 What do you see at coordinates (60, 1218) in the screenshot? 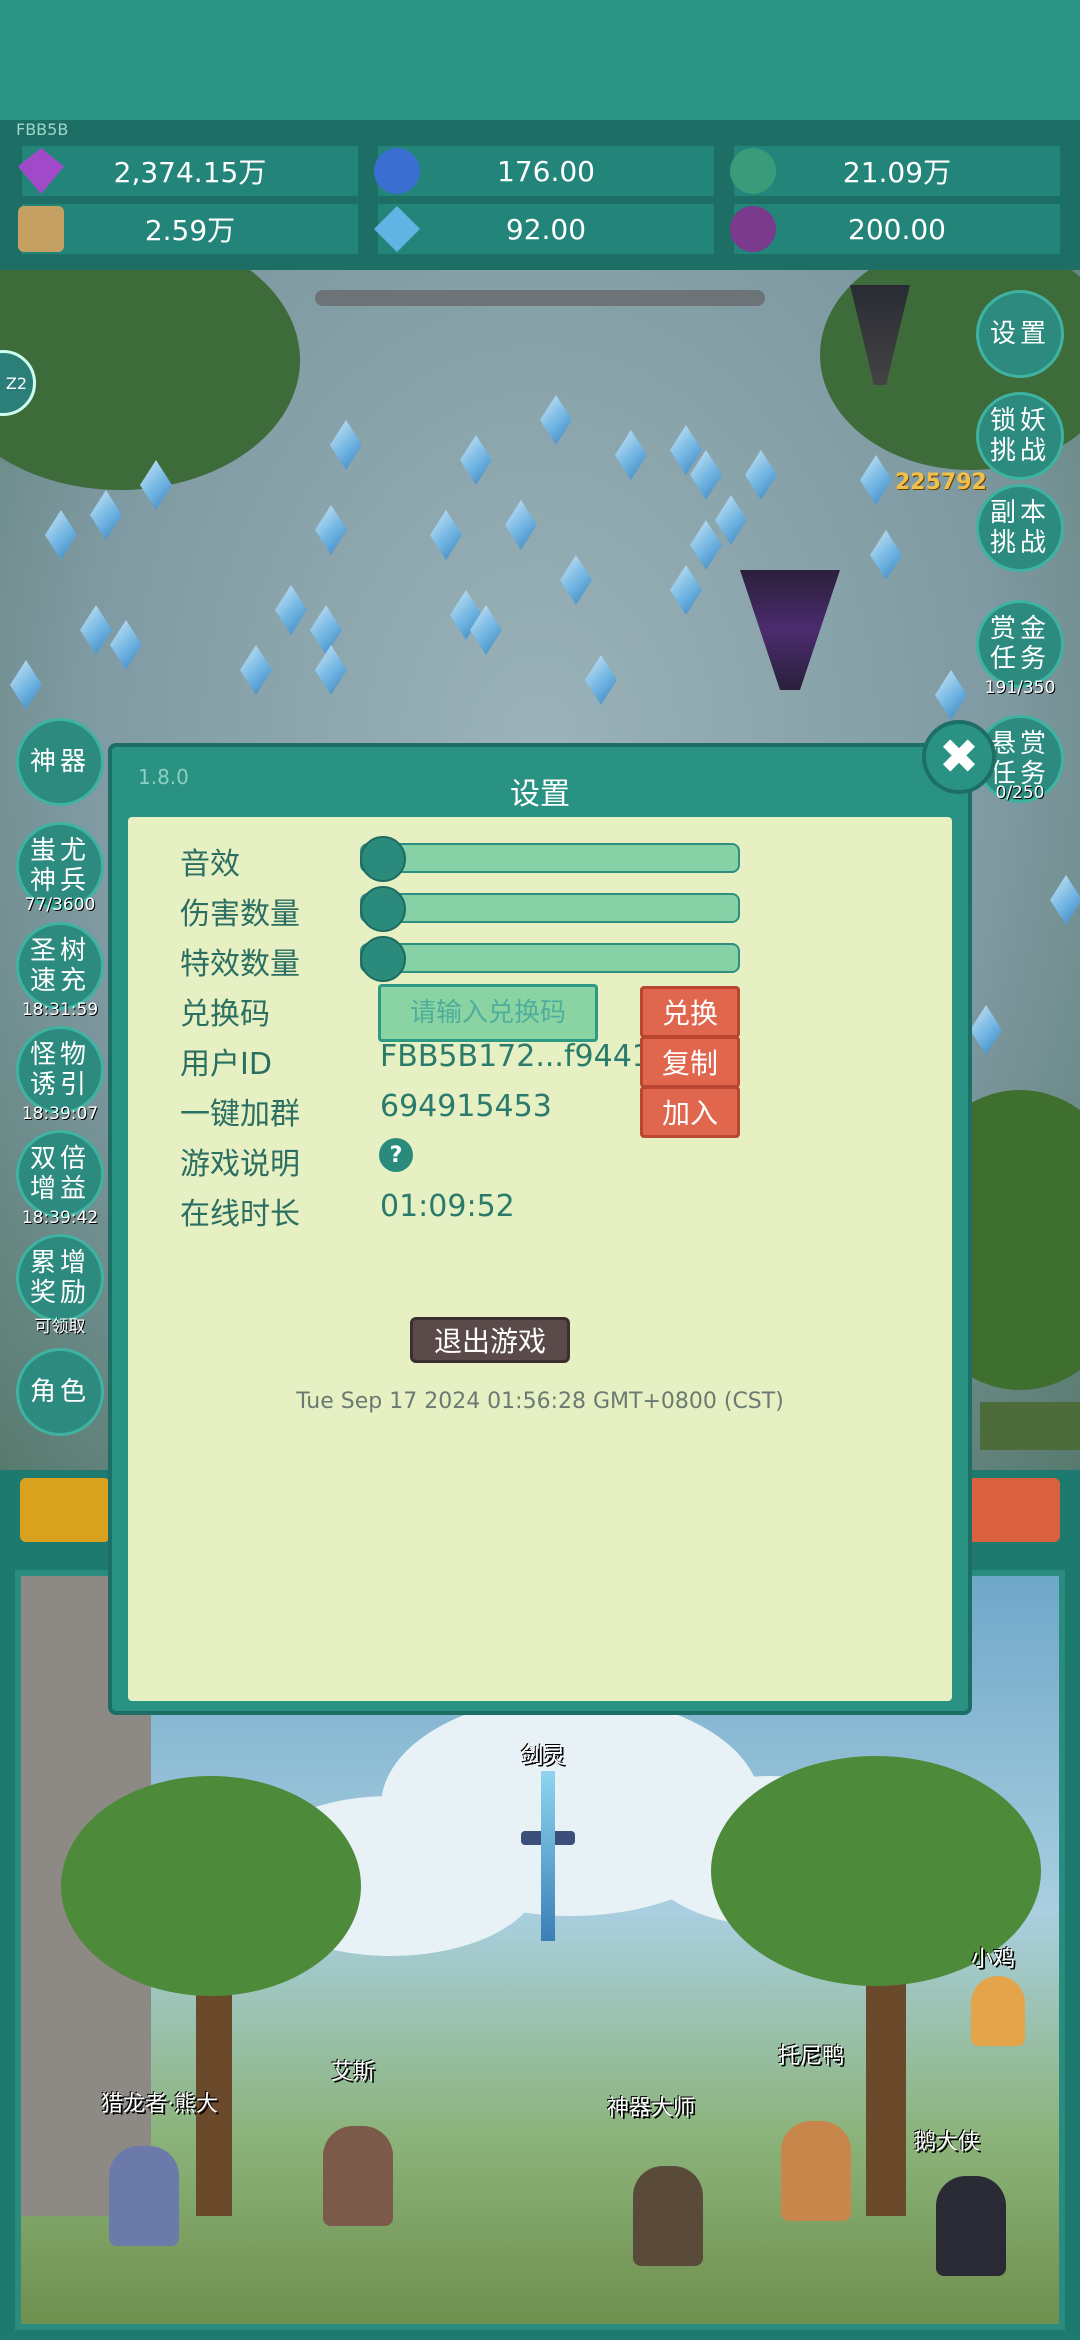
I see `double-boost-timer: 18:39:42` at bounding box center [60, 1218].